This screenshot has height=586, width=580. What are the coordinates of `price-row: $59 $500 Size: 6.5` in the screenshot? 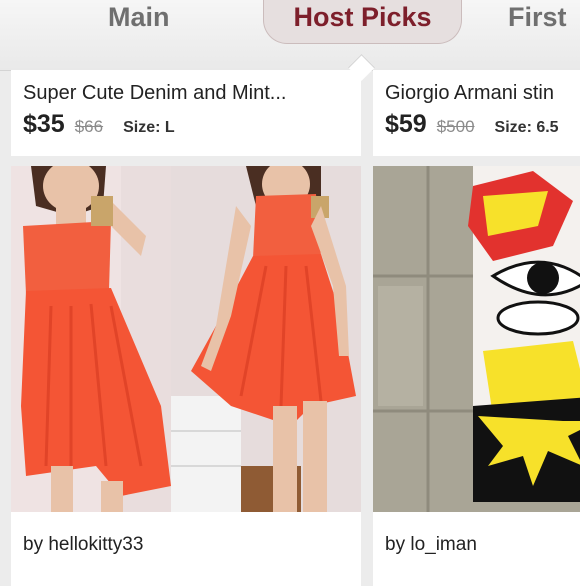 It's located at (472, 124).